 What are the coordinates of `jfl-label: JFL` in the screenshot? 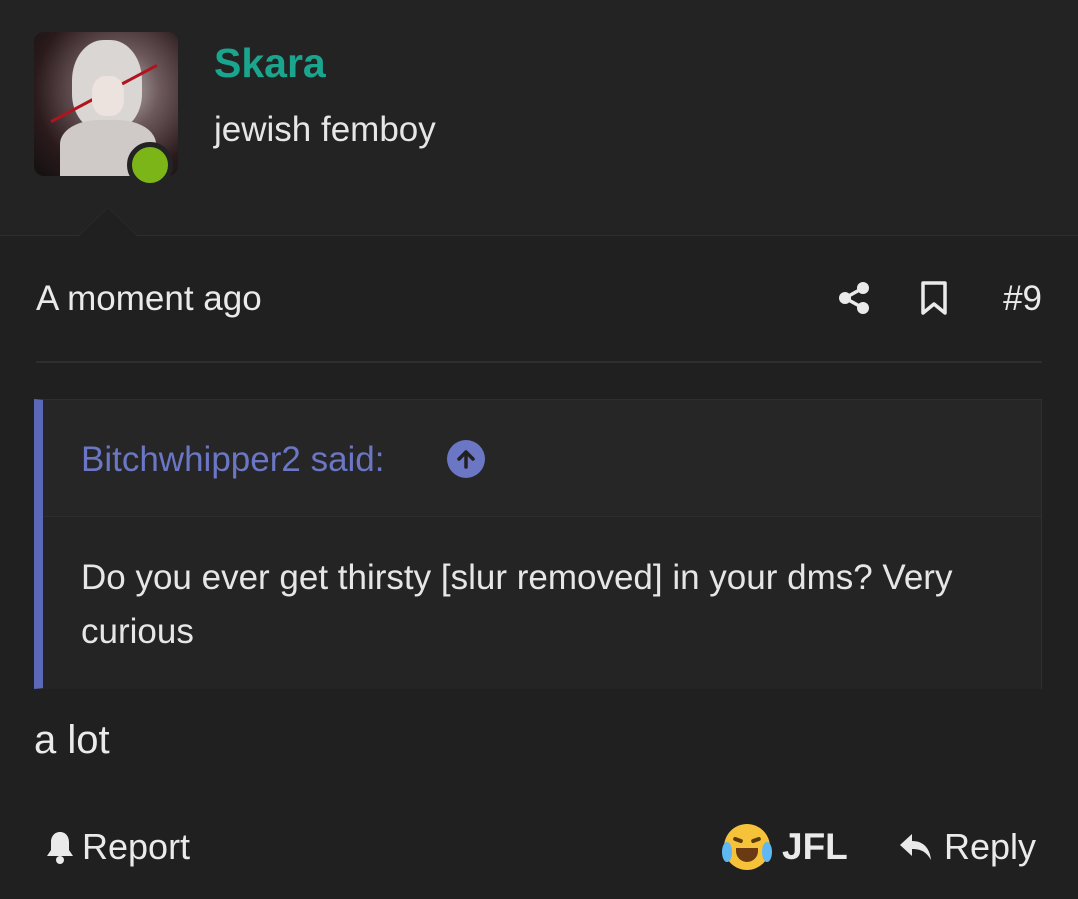 It's located at (815, 846).